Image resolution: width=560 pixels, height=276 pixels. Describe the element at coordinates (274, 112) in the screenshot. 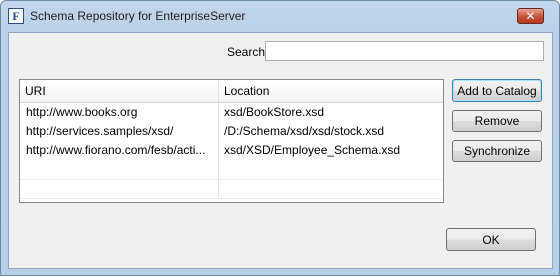

I see `cell-location: xsd/BookStore.xsd` at that location.